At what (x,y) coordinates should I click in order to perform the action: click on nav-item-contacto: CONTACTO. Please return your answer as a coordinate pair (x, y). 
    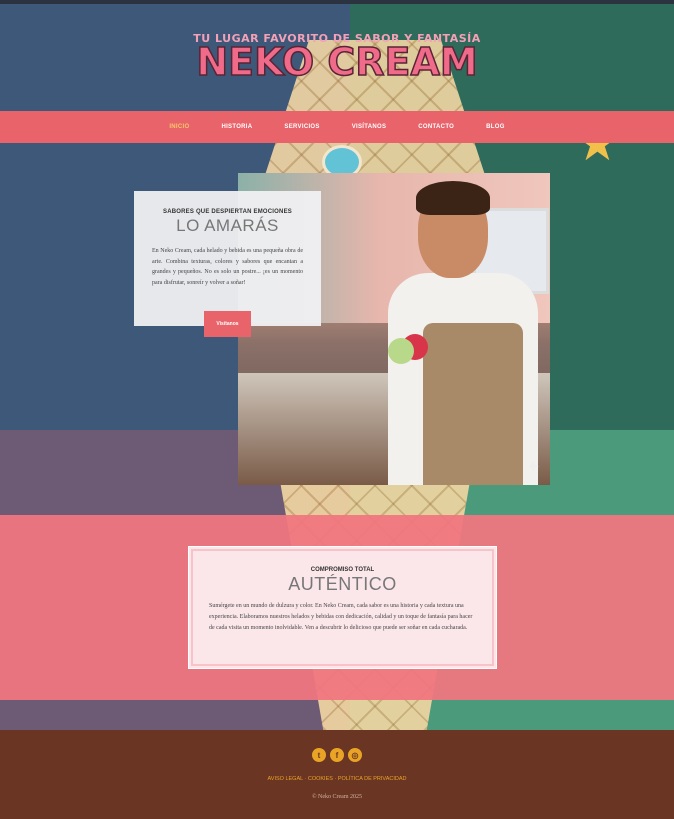
    Looking at the image, I should click on (436, 127).